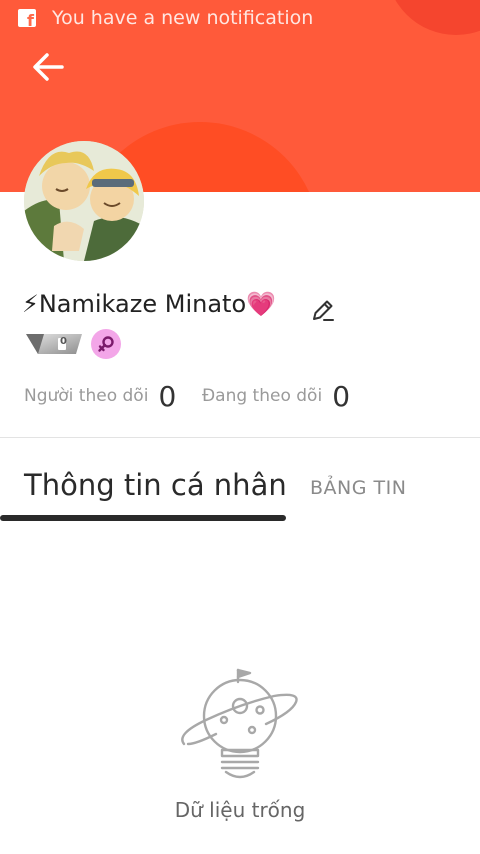 This screenshot has height=854, width=480. I want to click on followers-stat: Người theo dõi 0, so click(100, 396).